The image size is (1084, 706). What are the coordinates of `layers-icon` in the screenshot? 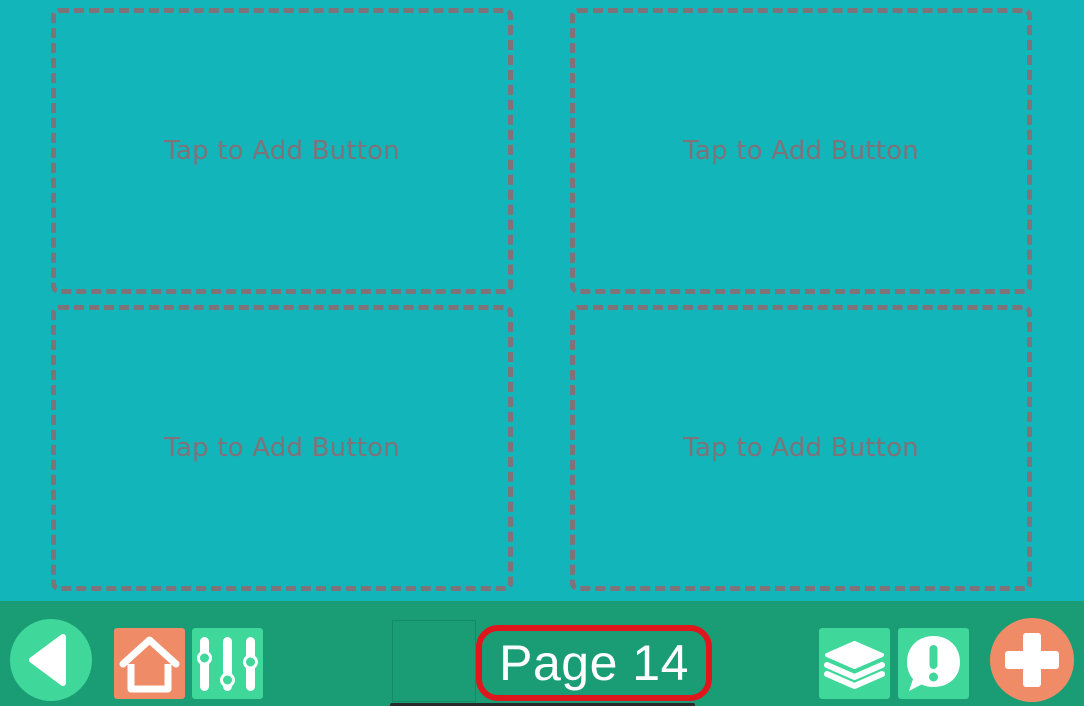 It's located at (854, 665).